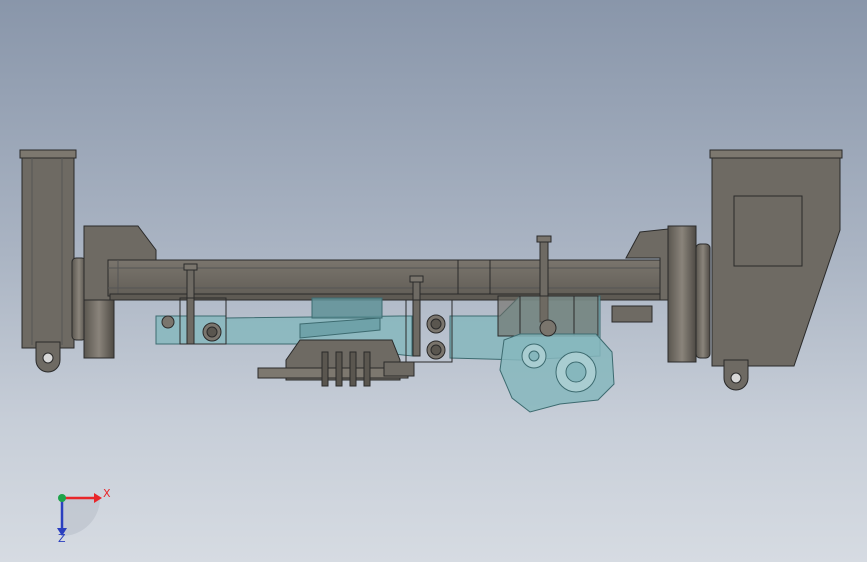  I want to click on orientation-triad: X Z, so click(84, 516).